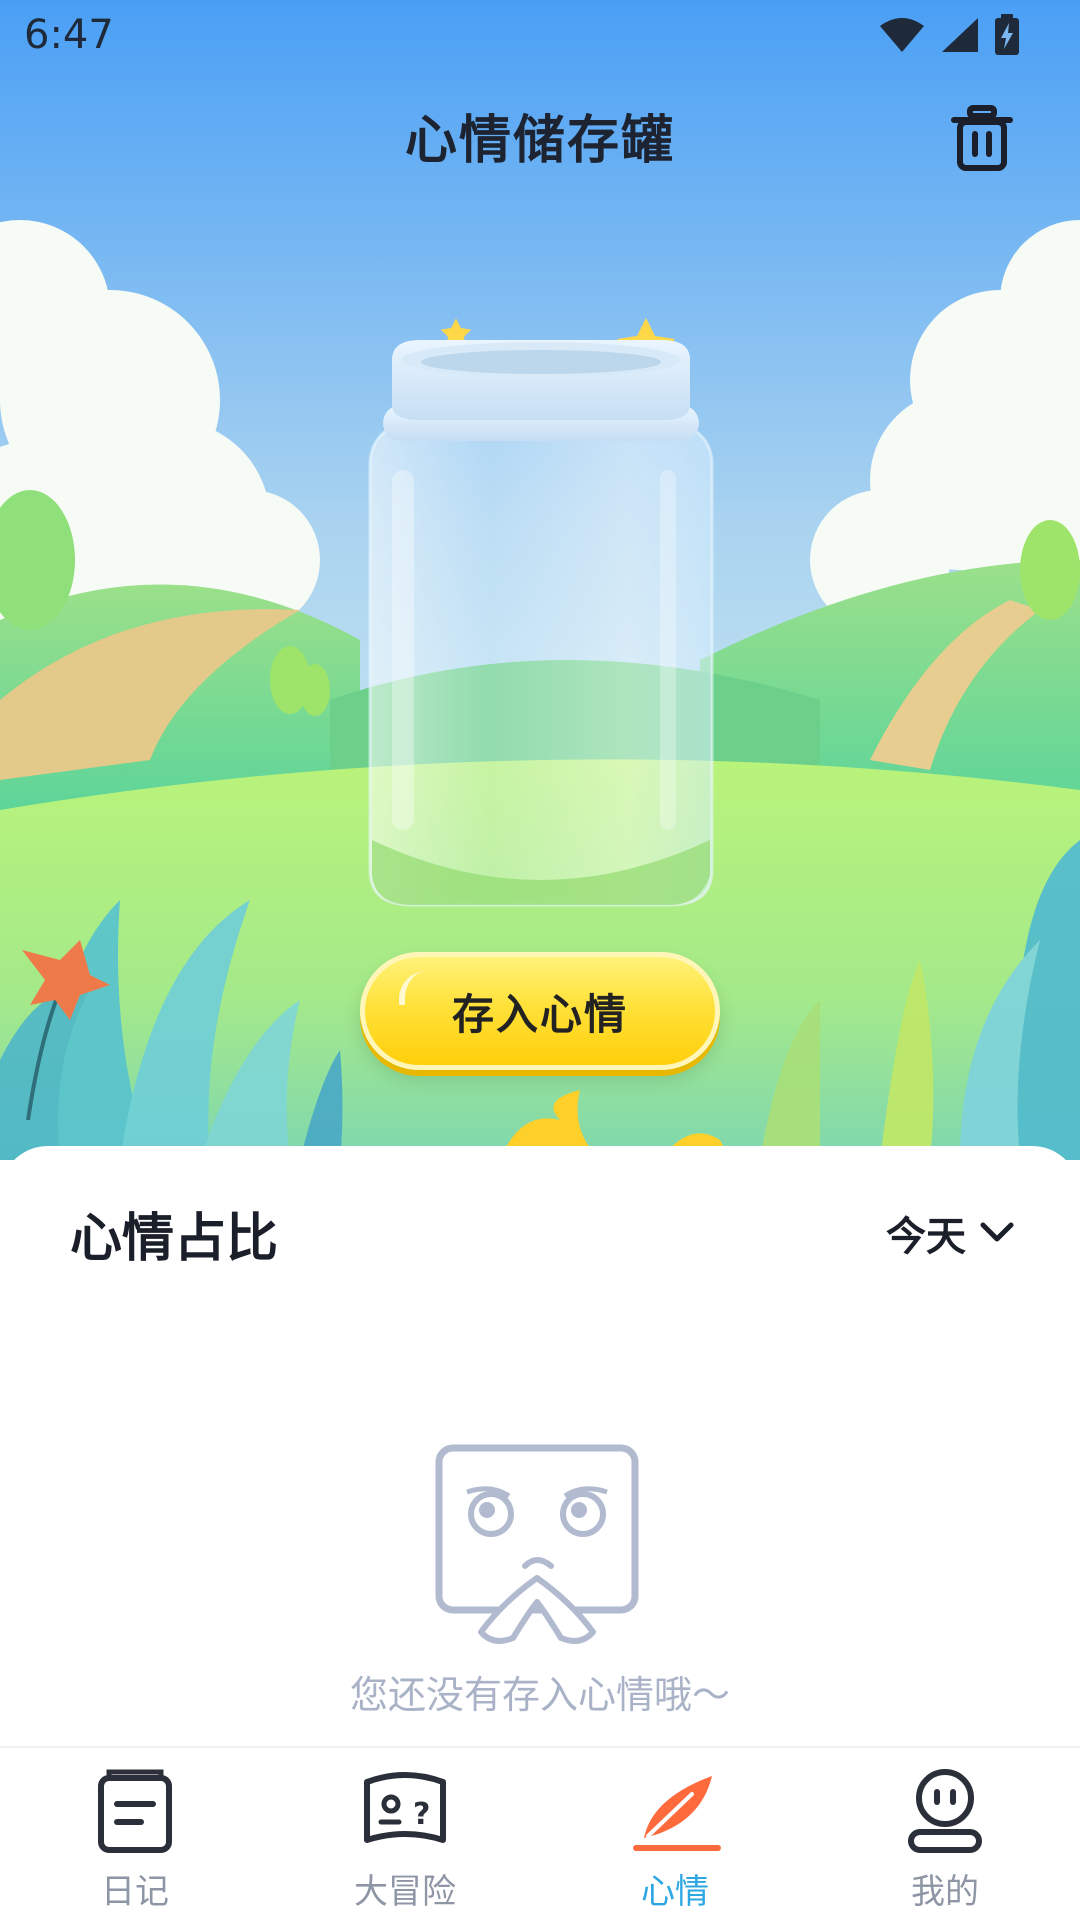 The width and height of the screenshot is (1080, 1922). Describe the element at coordinates (413, 988) in the screenshot. I see `button-shine` at that location.